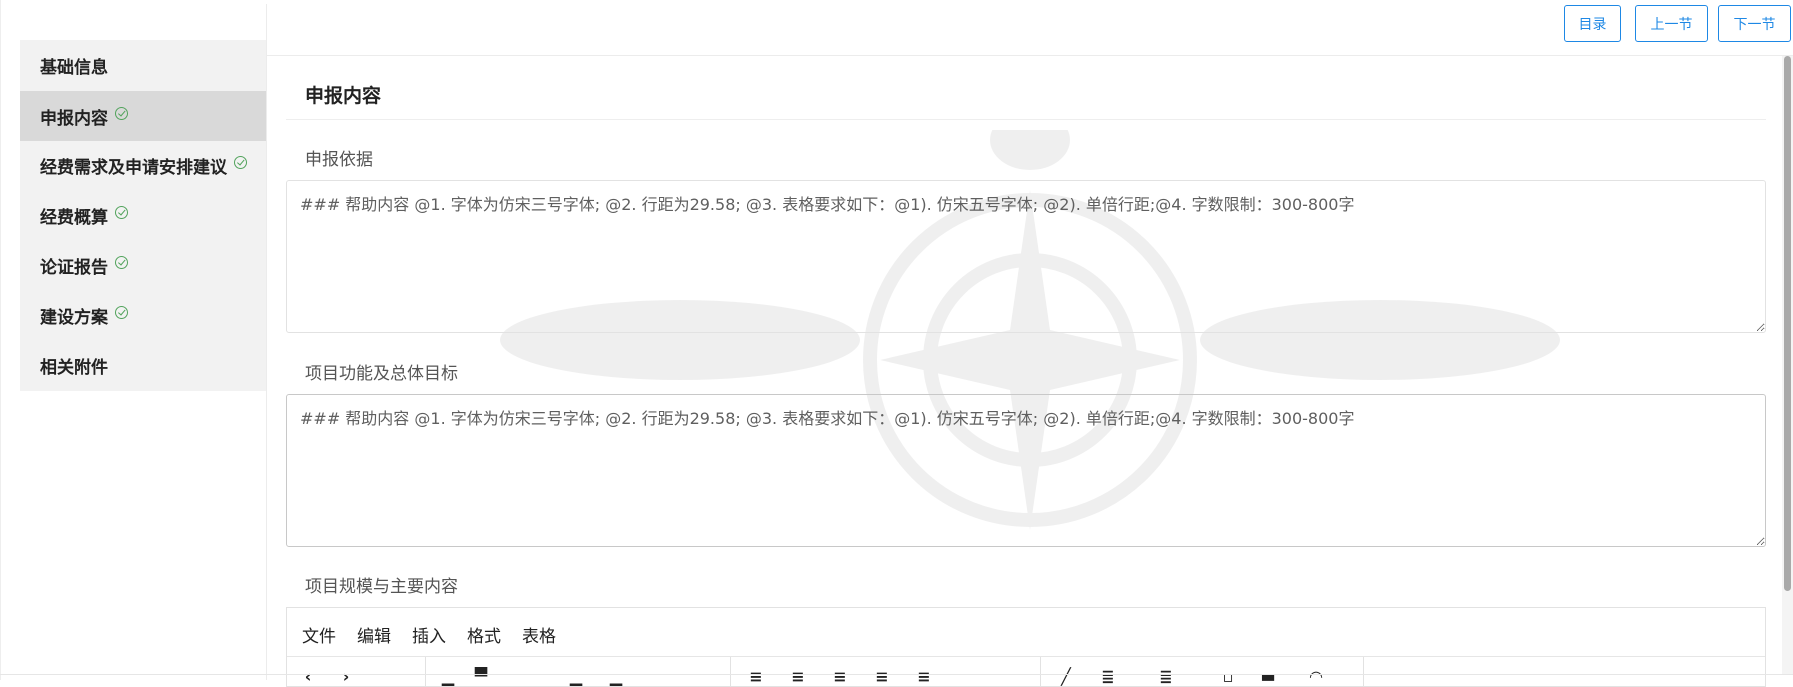 The height and width of the screenshot is (687, 1793). I want to click on highlight-icon: ▀, so click(481, 677).